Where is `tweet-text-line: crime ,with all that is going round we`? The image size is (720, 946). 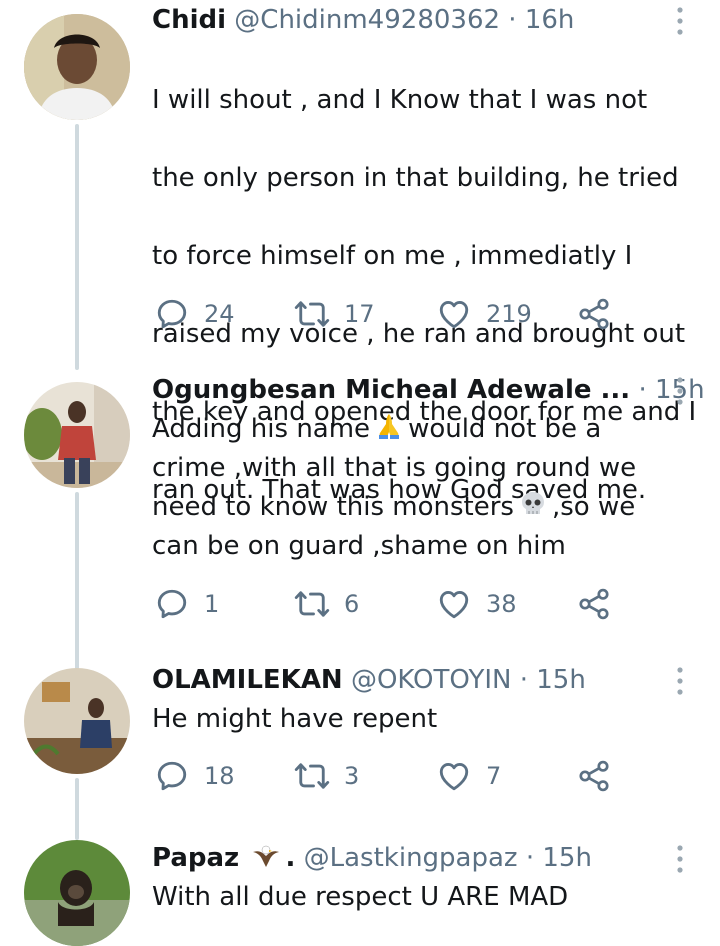
tweet-text-line: crime ,with all that is going round we is located at coordinates (394, 468).